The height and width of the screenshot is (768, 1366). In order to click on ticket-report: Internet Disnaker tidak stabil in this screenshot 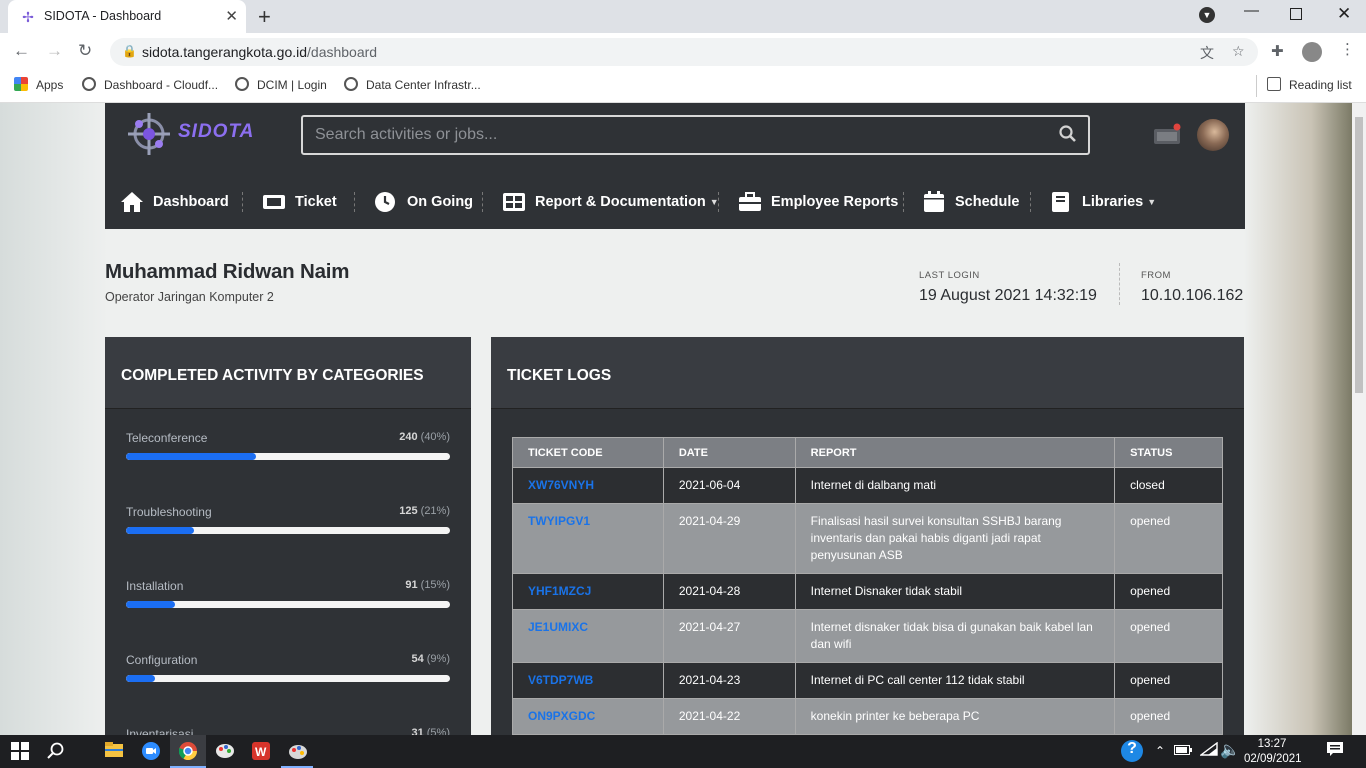, I will do `click(955, 591)`.